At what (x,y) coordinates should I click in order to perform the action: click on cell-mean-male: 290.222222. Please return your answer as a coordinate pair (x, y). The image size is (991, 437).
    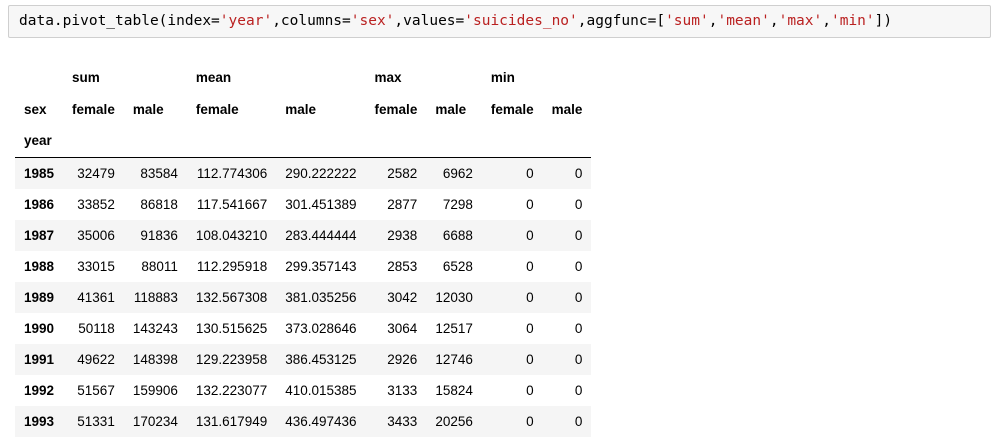
    Looking at the image, I should click on (321, 173).